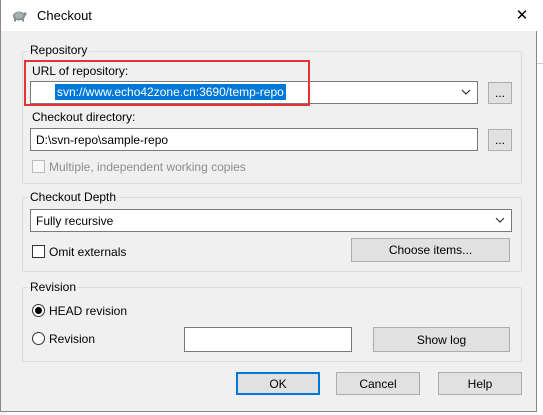 The image size is (543, 415). I want to click on url-highlight-annotation, so click(167, 83).